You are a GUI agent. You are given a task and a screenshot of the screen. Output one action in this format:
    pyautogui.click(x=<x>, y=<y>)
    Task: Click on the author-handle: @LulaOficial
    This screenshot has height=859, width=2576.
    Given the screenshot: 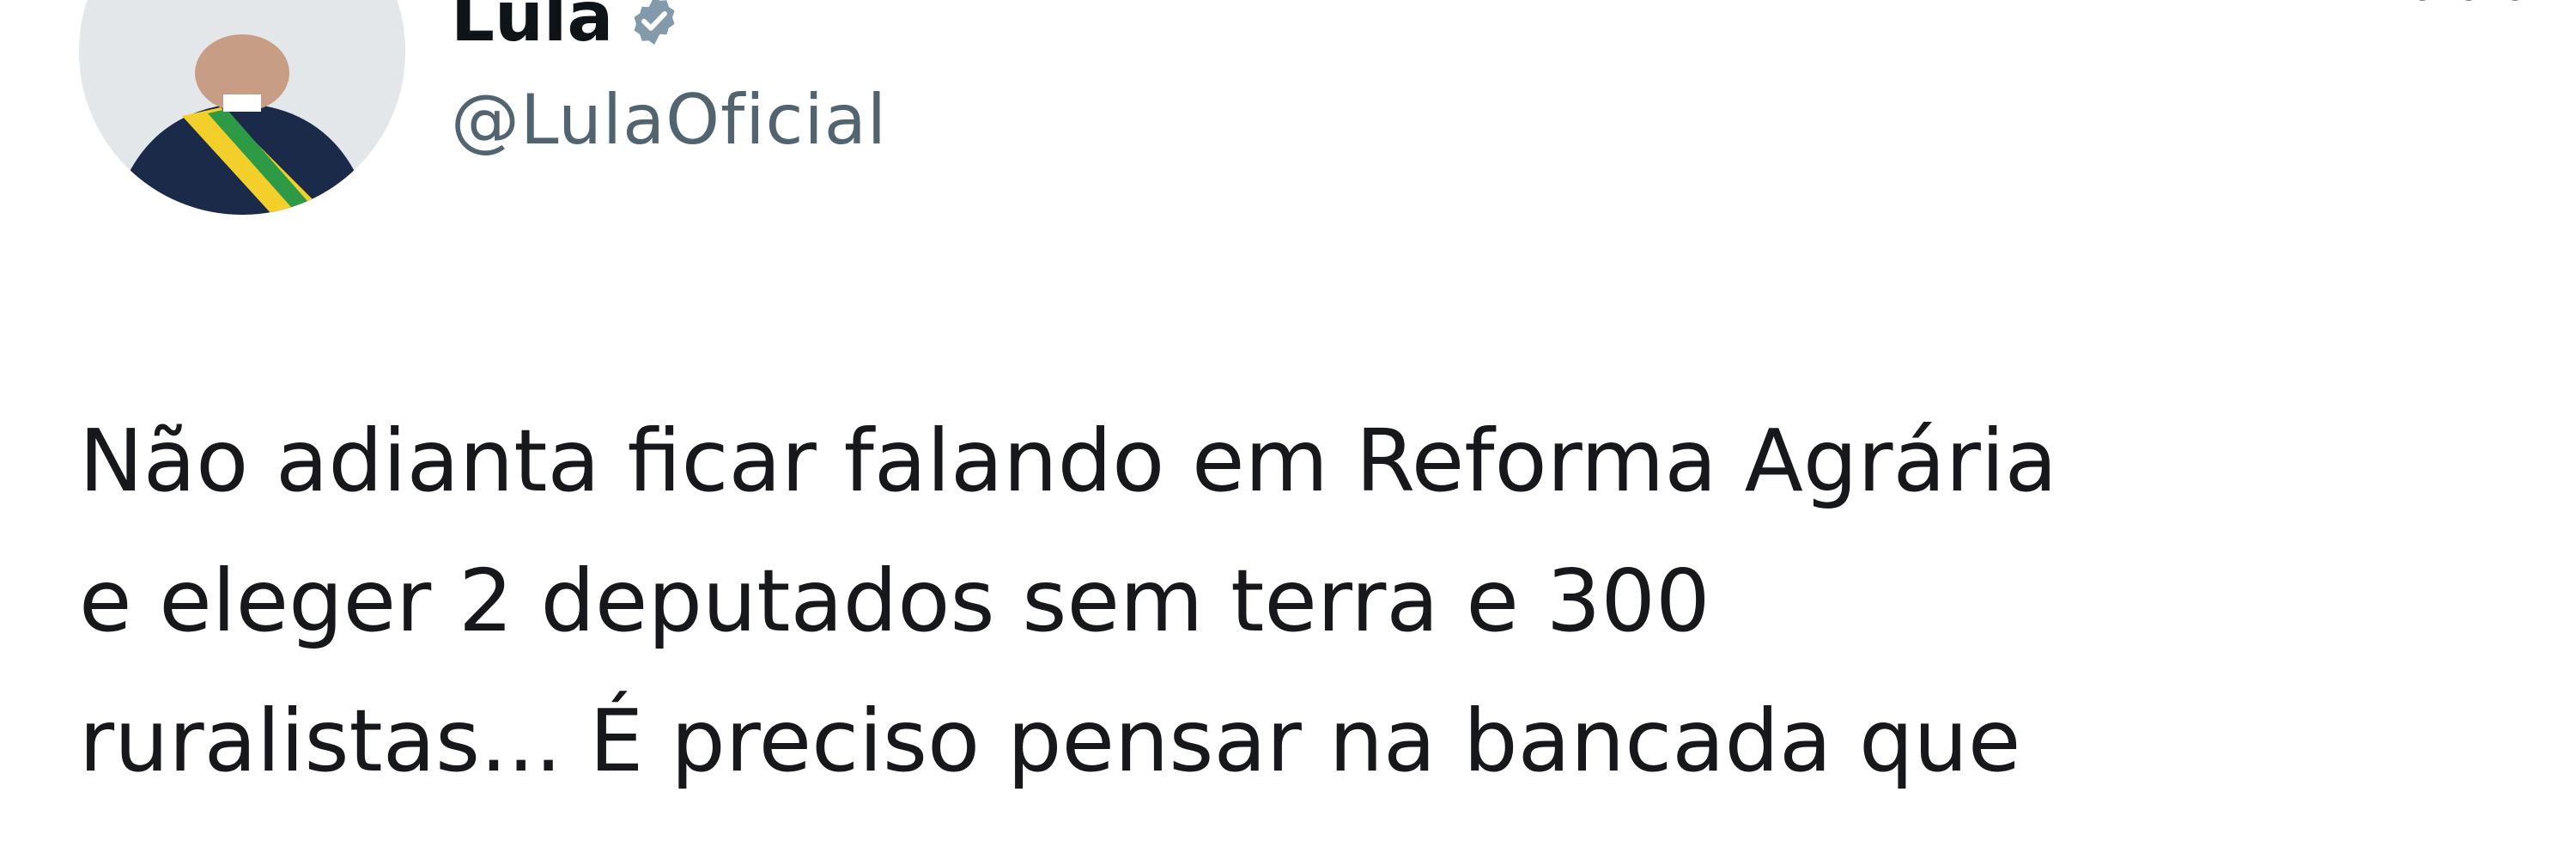 What is the action you would take?
    pyautogui.click(x=669, y=120)
    